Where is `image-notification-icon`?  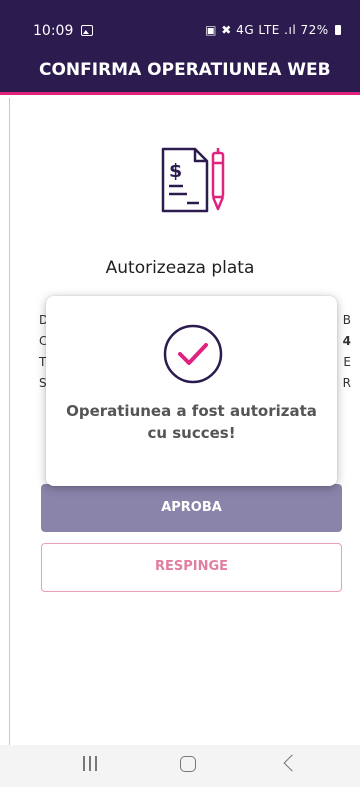 image-notification-icon is located at coordinates (87, 30).